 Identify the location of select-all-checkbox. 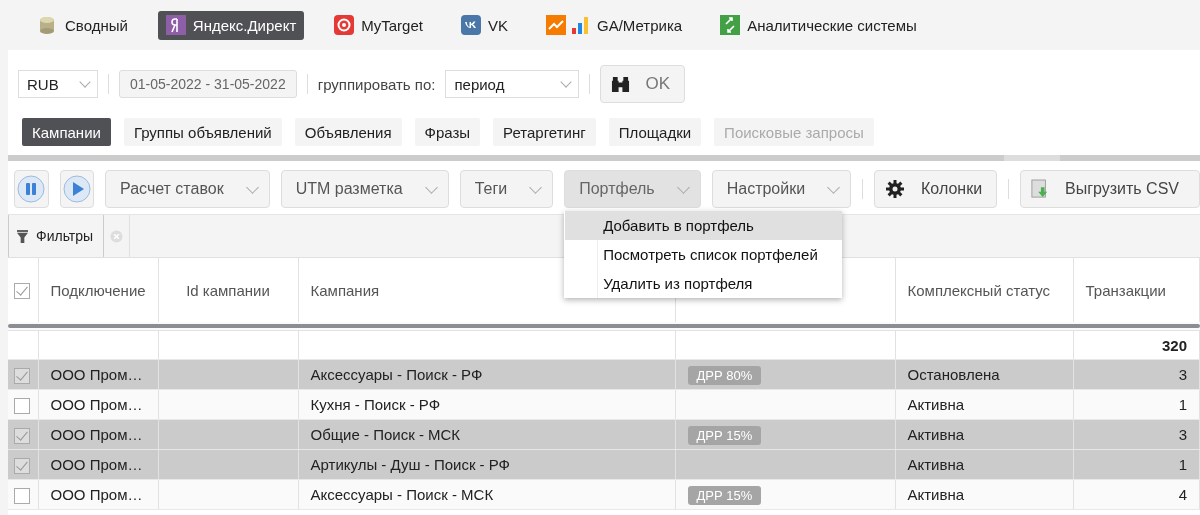
(22, 291).